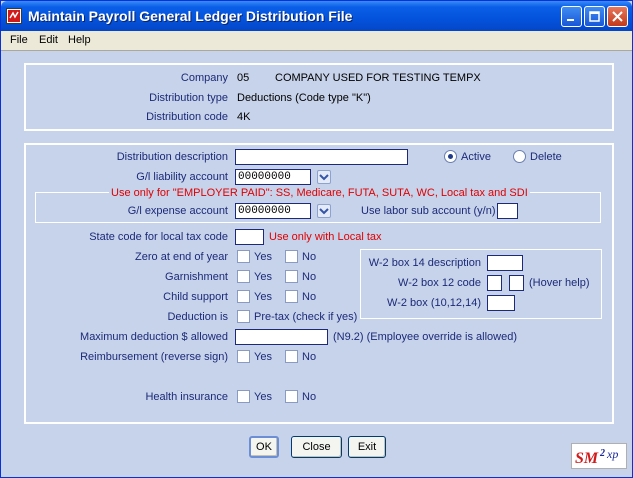 The width and height of the screenshot is (633, 478). I want to click on zero-end-year-yes-label: Yes, so click(263, 257).